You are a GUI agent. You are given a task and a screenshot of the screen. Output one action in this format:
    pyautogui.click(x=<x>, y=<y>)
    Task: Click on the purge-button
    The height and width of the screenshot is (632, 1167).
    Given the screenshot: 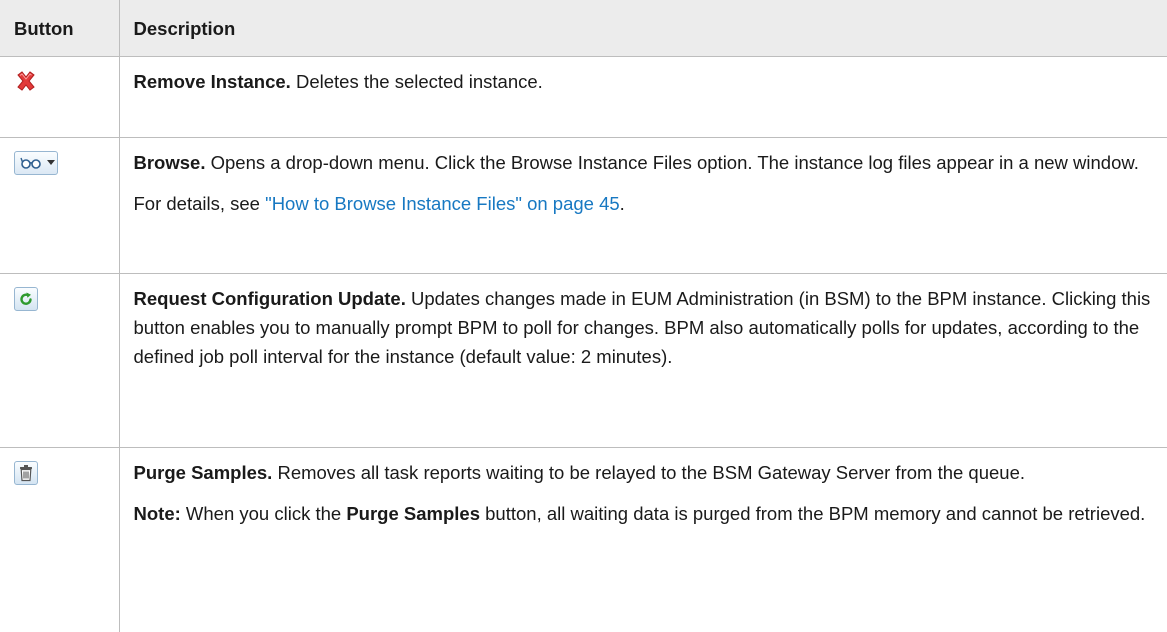 What is the action you would take?
    pyautogui.click(x=26, y=473)
    